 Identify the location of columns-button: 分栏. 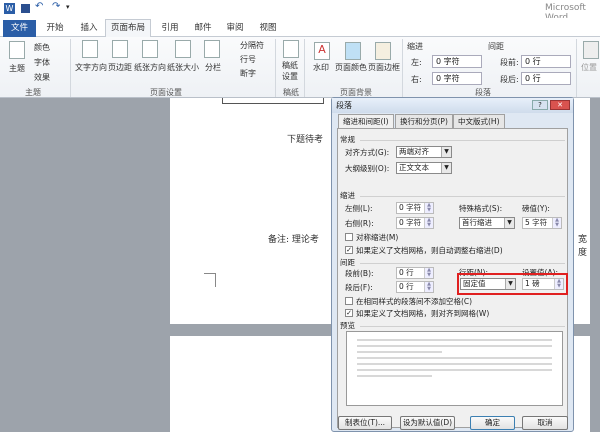
(213, 67).